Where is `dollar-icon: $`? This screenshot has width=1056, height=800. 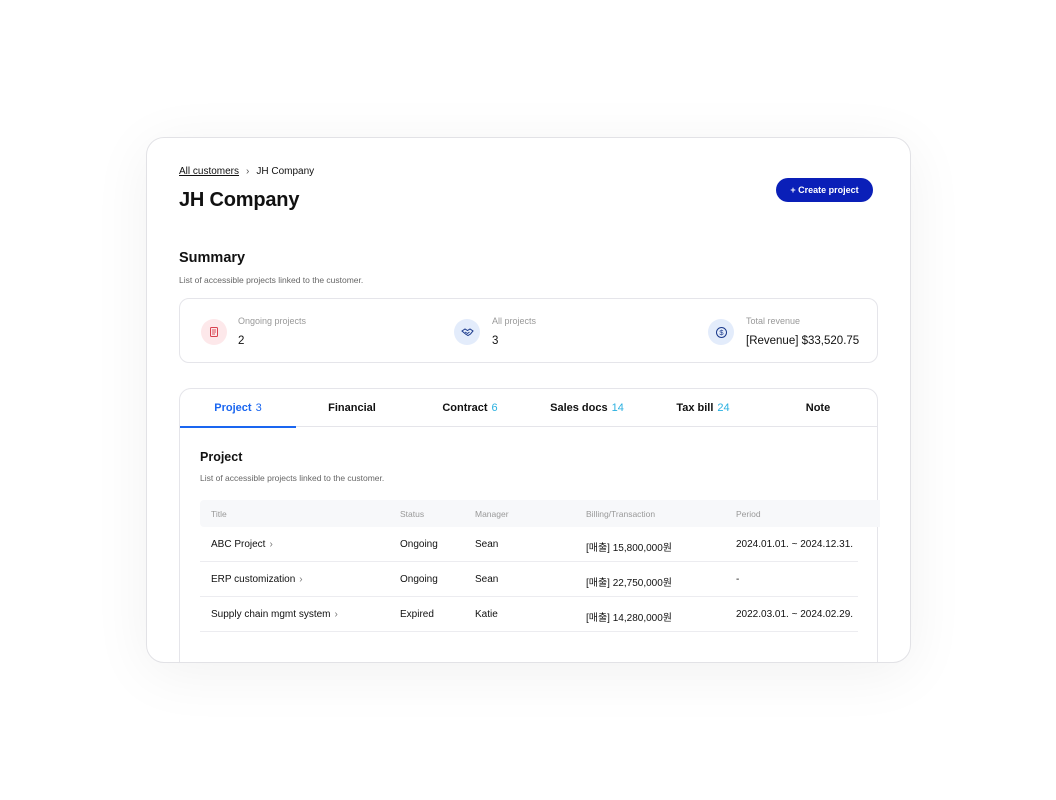 dollar-icon: $ is located at coordinates (721, 332).